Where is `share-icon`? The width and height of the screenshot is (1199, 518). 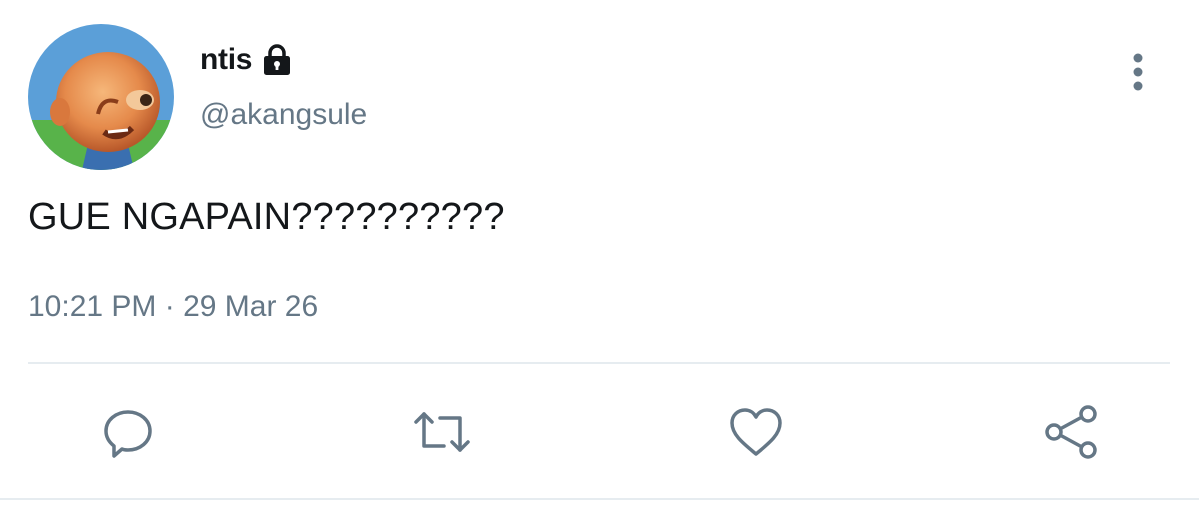 share-icon is located at coordinates (1072, 432).